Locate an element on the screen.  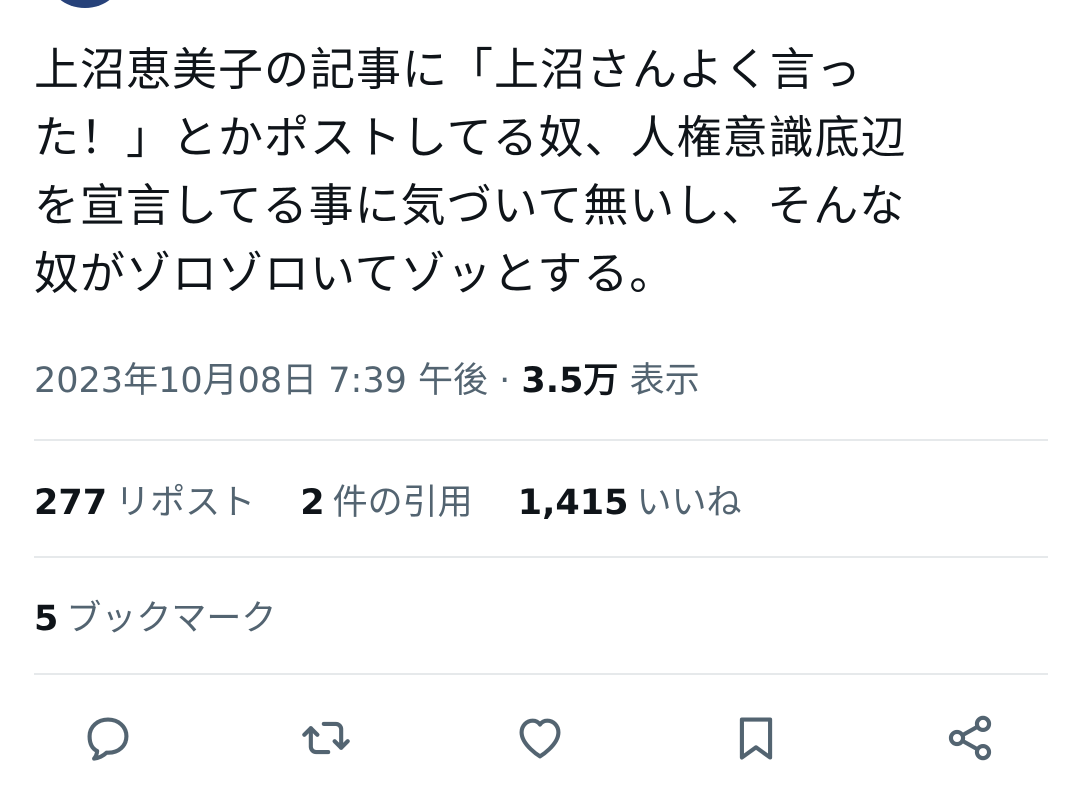
tweet-text-line: た！」とかポストしてる奴、人権意識底辺 is located at coordinates (470, 137).